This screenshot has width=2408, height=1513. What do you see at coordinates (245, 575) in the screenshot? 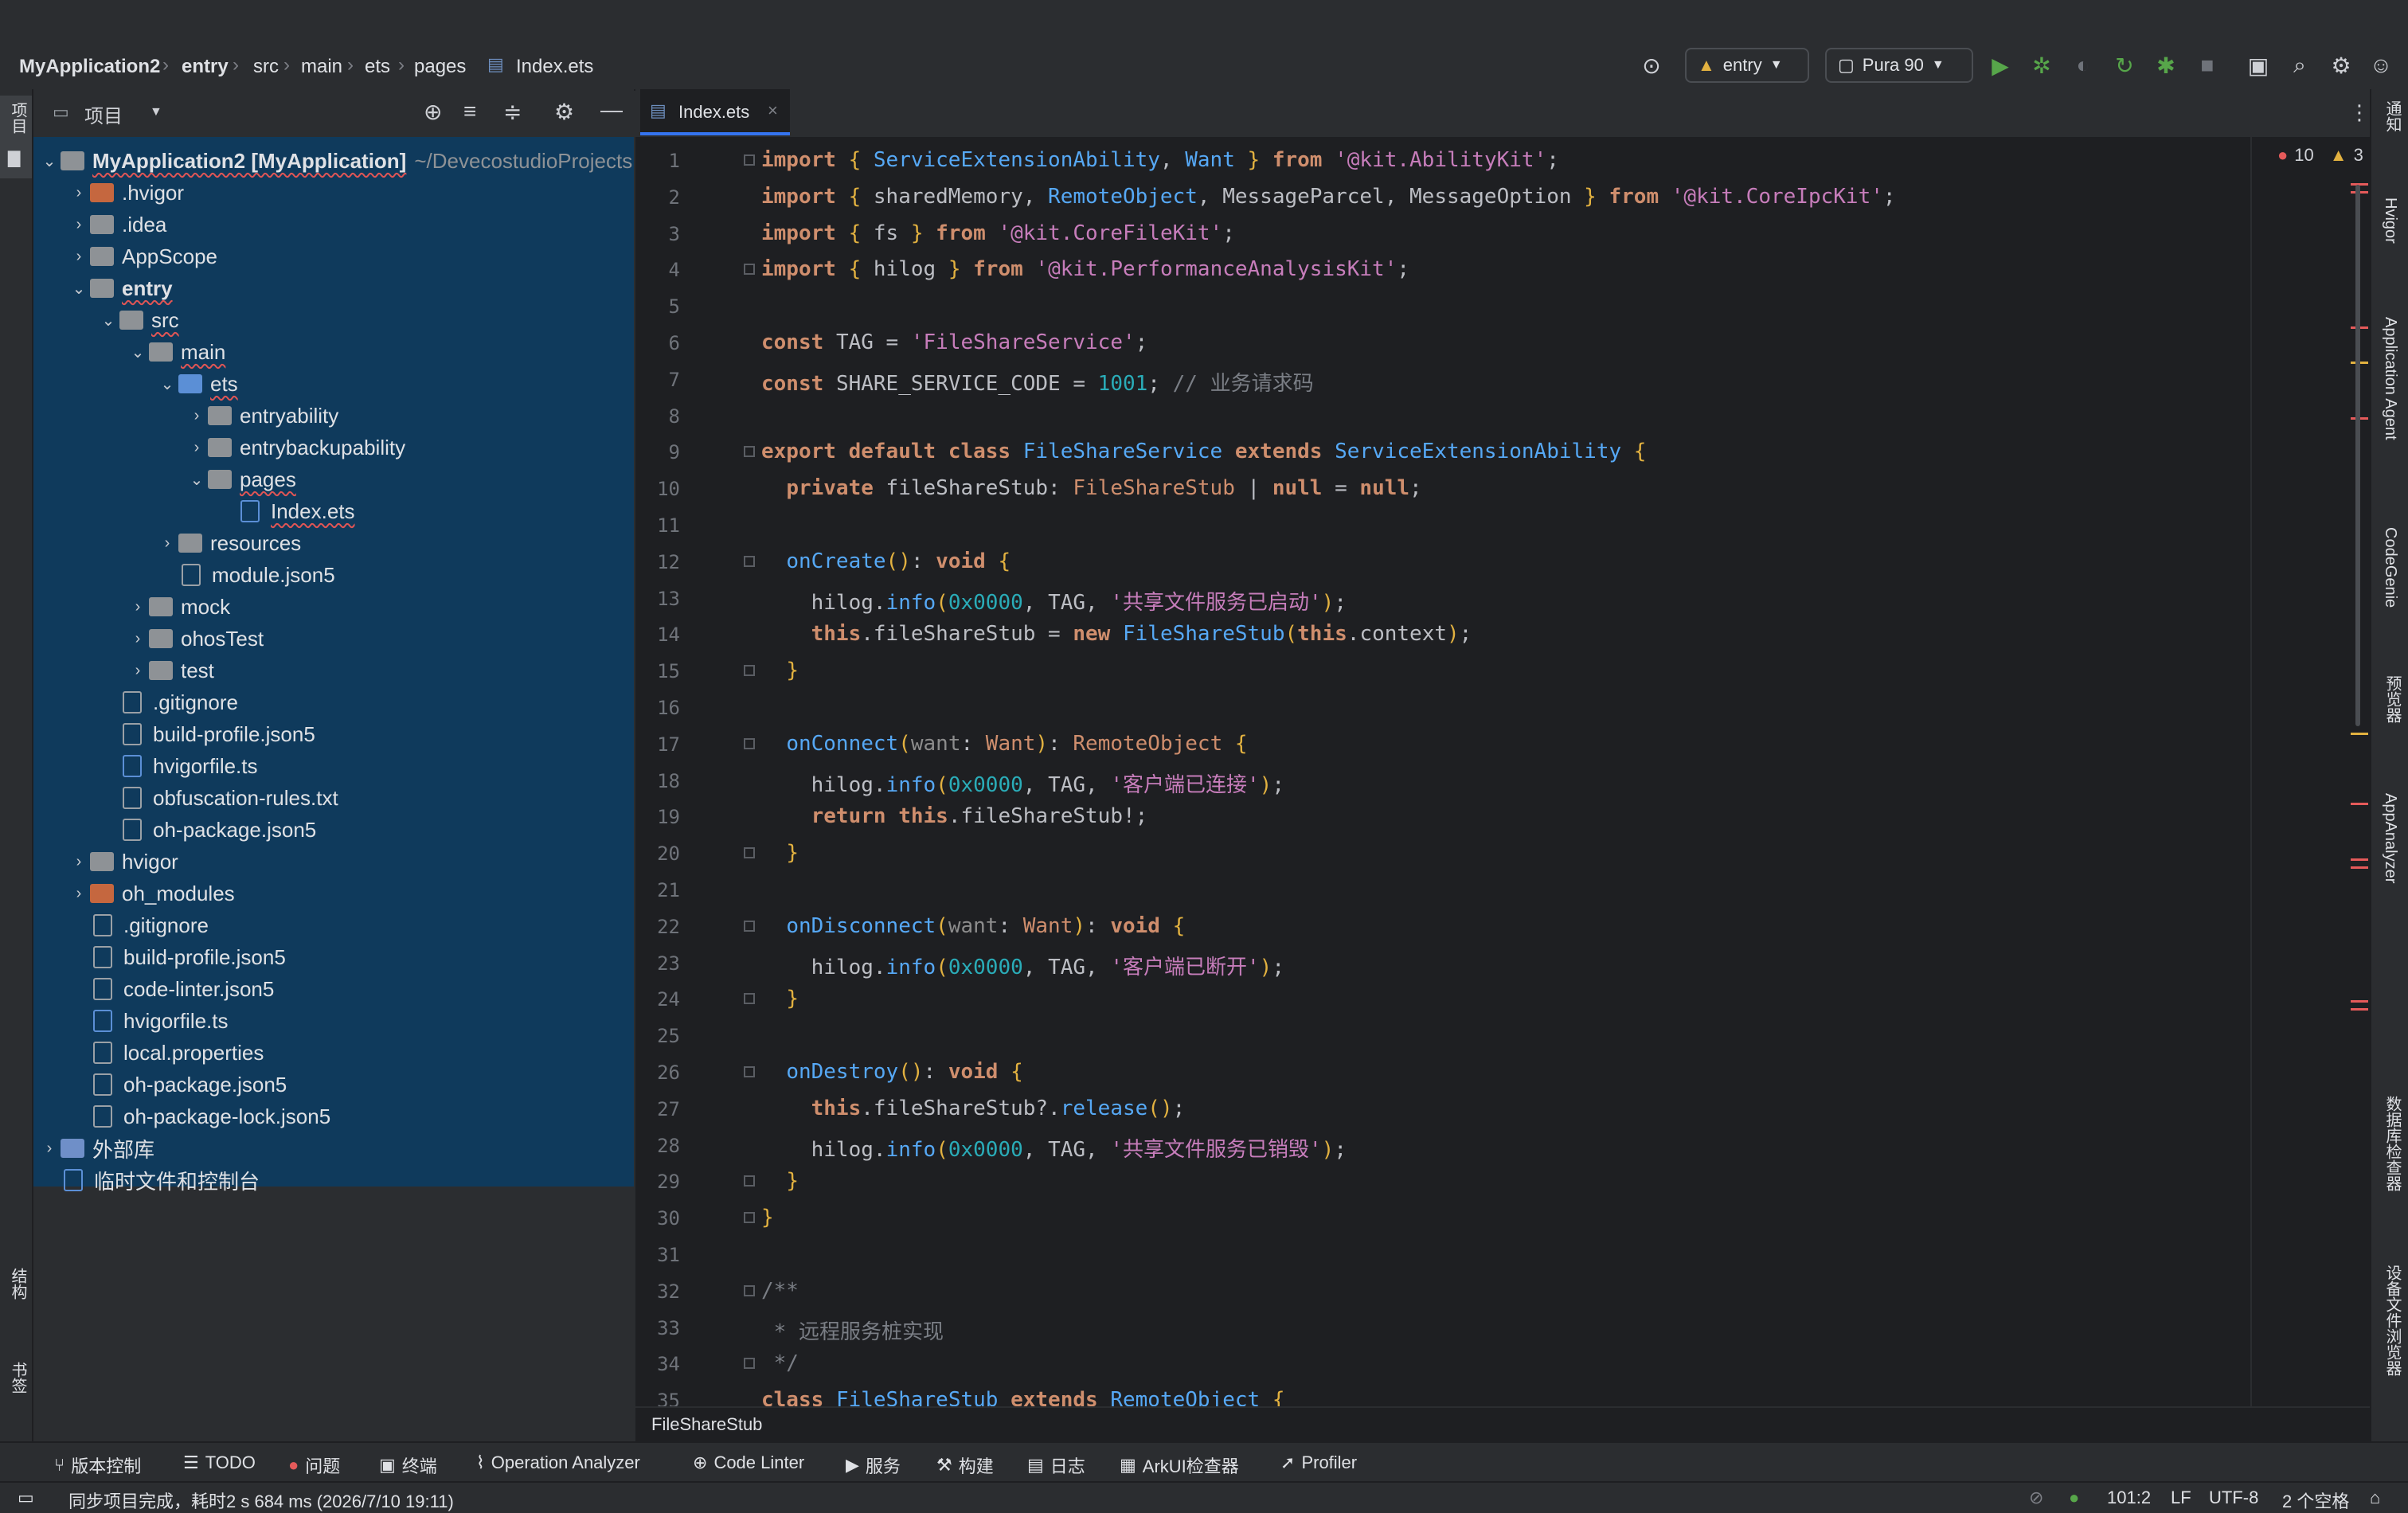
I see `tree-item: module.json5` at bounding box center [245, 575].